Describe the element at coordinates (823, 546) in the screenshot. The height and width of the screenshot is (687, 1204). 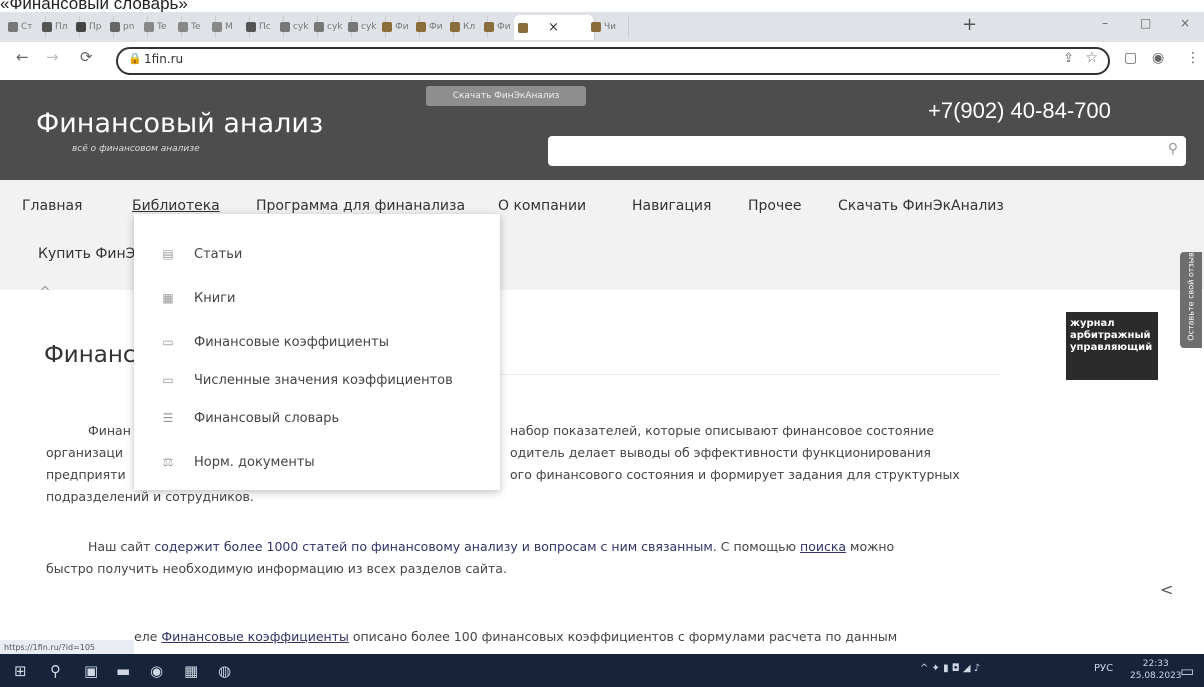
I see `search-link: поиска` at that location.